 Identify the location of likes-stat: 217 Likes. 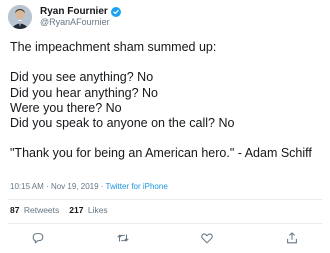
(88, 210).